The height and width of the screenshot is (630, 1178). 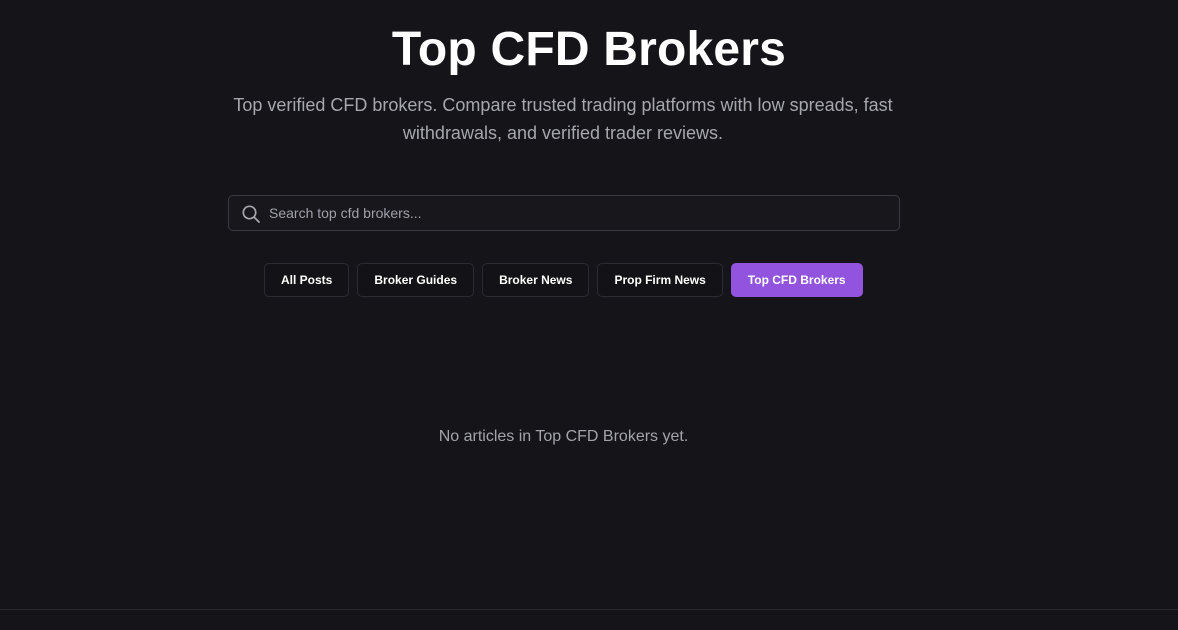 What do you see at coordinates (307, 280) in the screenshot?
I see `filter-all-posts: All Posts` at bounding box center [307, 280].